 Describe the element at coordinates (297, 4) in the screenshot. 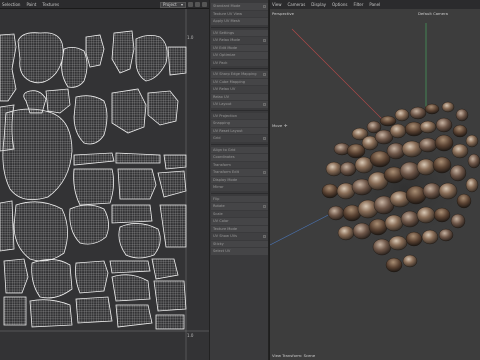

I see `menu-cameras: Cameras` at that location.